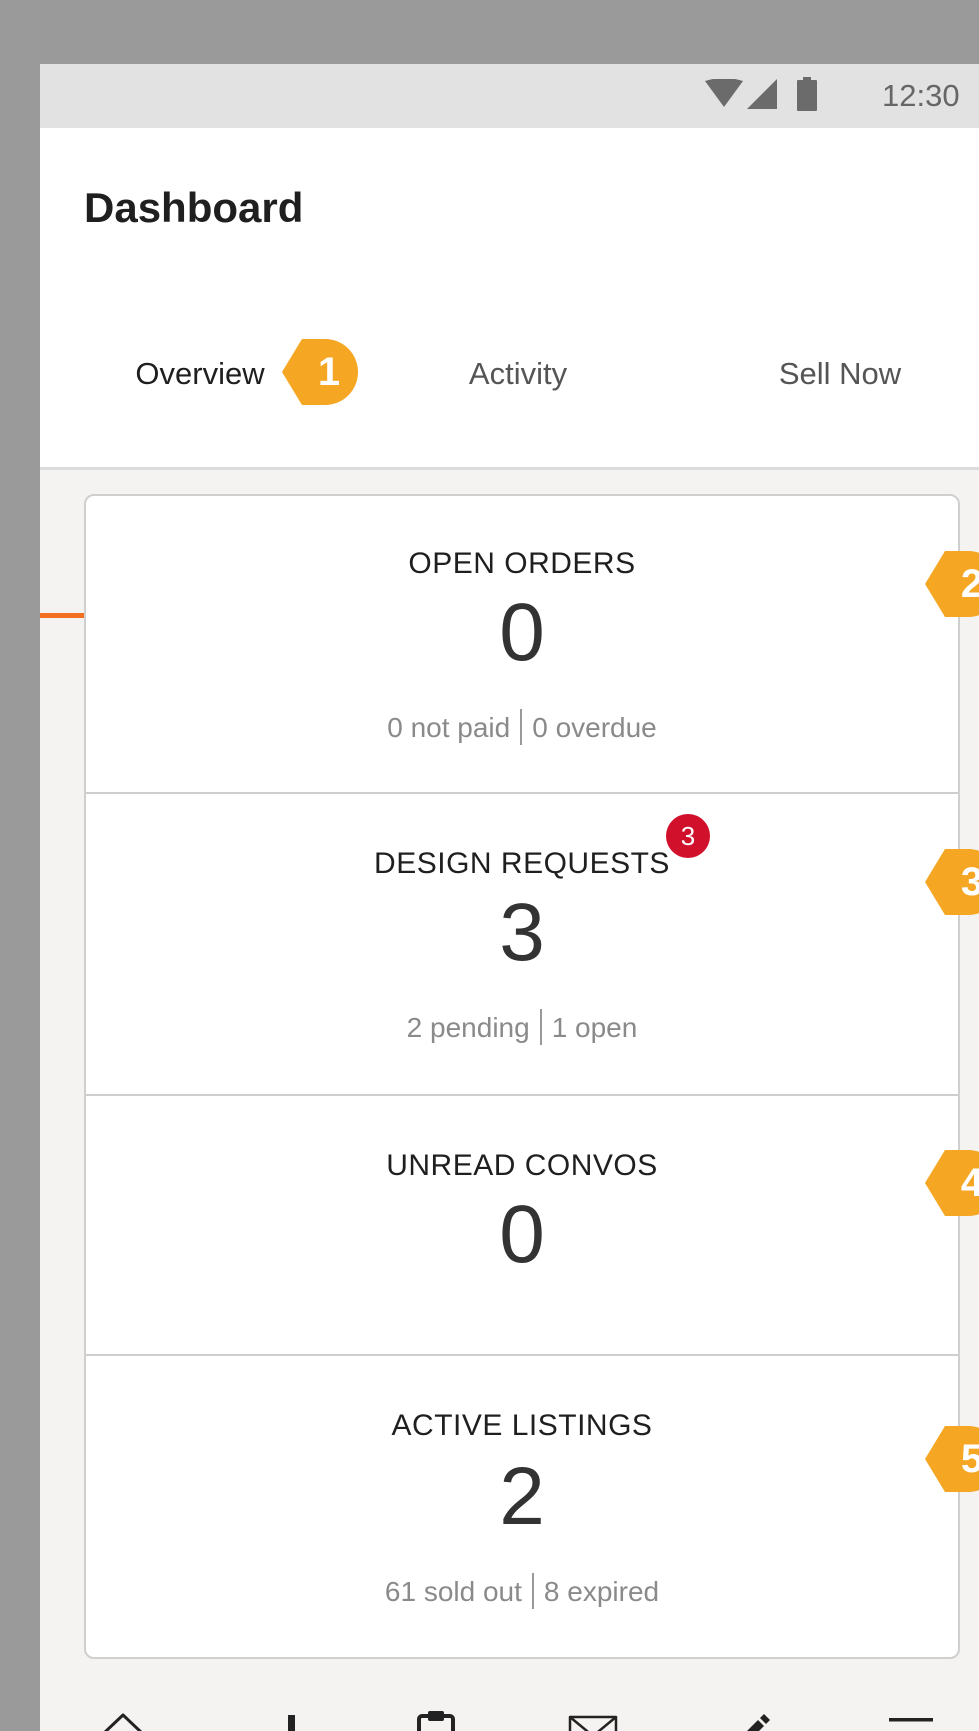  What do you see at coordinates (921, 95) in the screenshot?
I see `status-time: 12:30` at bounding box center [921, 95].